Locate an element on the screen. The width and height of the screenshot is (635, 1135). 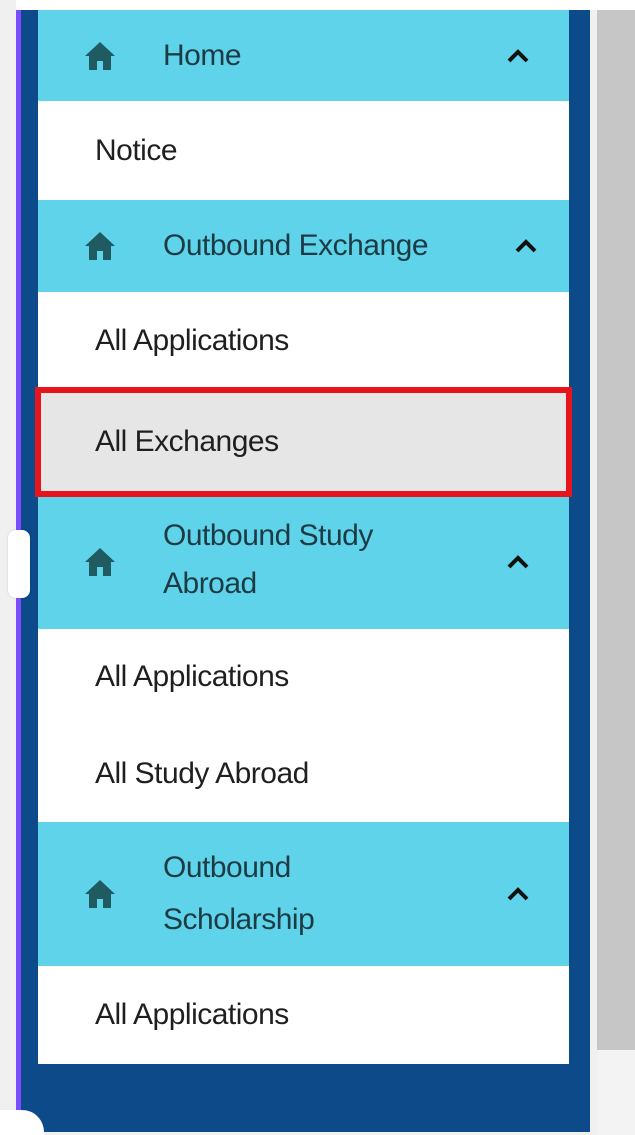
menu-group-label-line2: Abroad is located at coordinates (210, 583).